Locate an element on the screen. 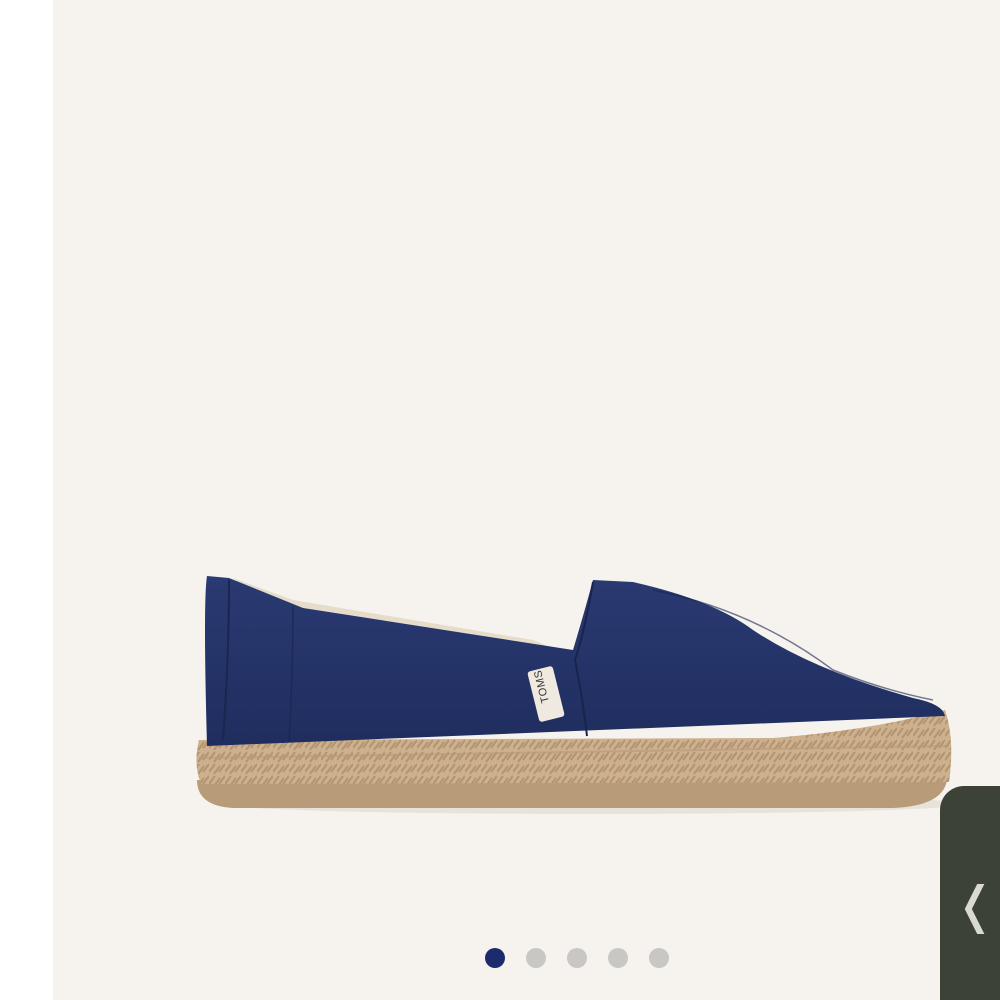  chevron-left-icon: ❬ is located at coordinates (975, 905).